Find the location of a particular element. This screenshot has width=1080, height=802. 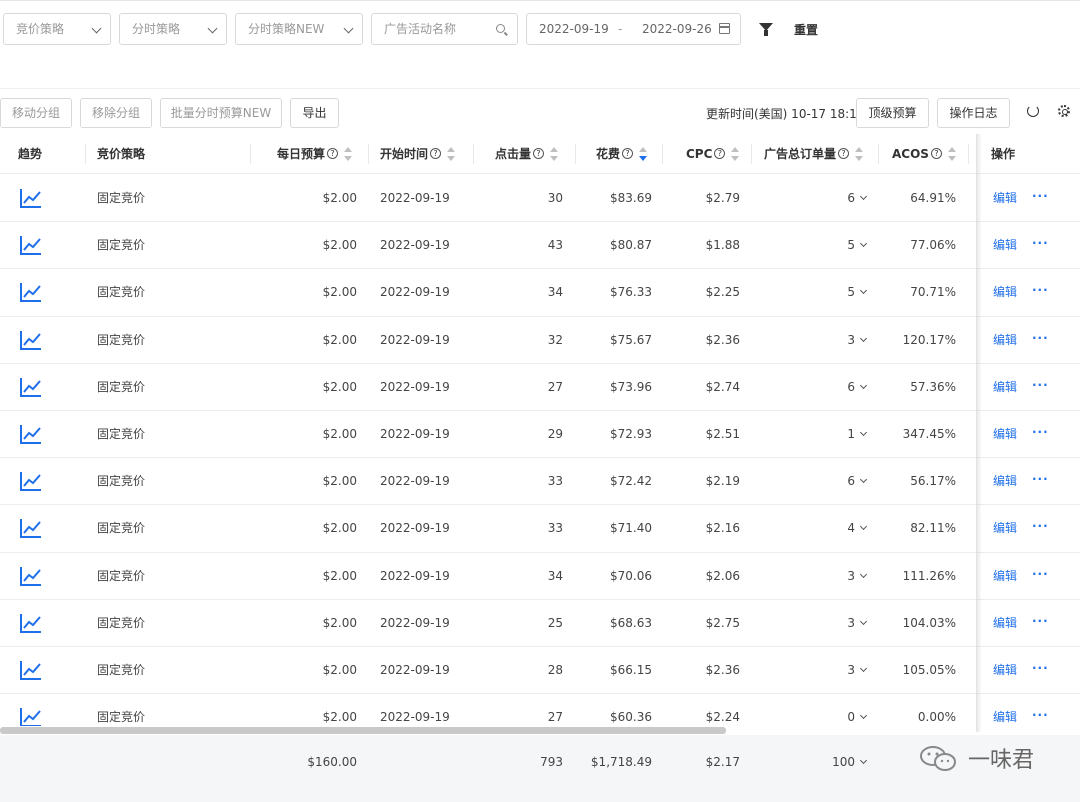

cell-cpc: $2.06 is located at coordinates (722, 575).